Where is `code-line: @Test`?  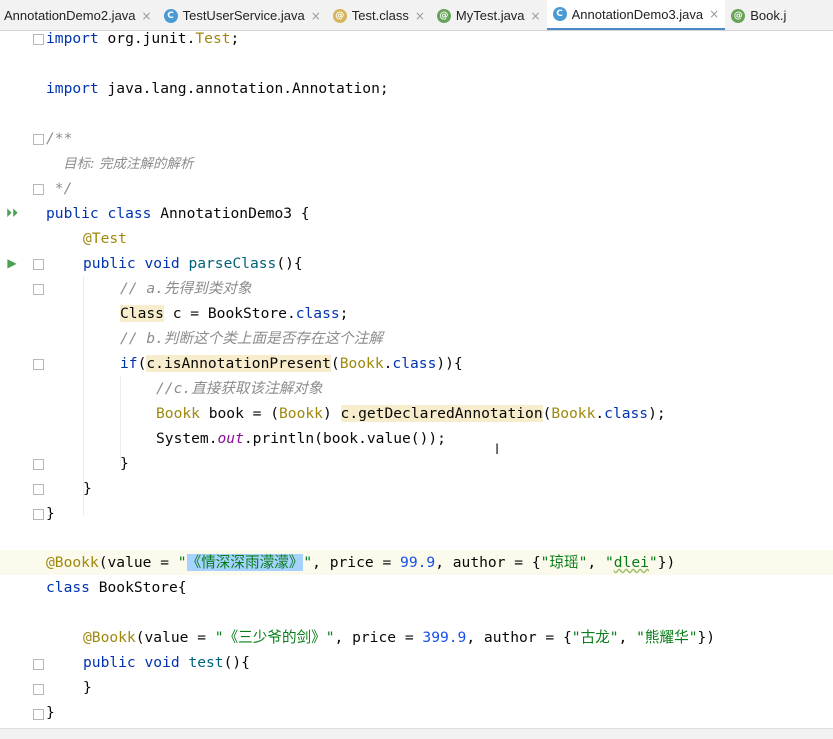 code-line: @Test is located at coordinates (105, 238).